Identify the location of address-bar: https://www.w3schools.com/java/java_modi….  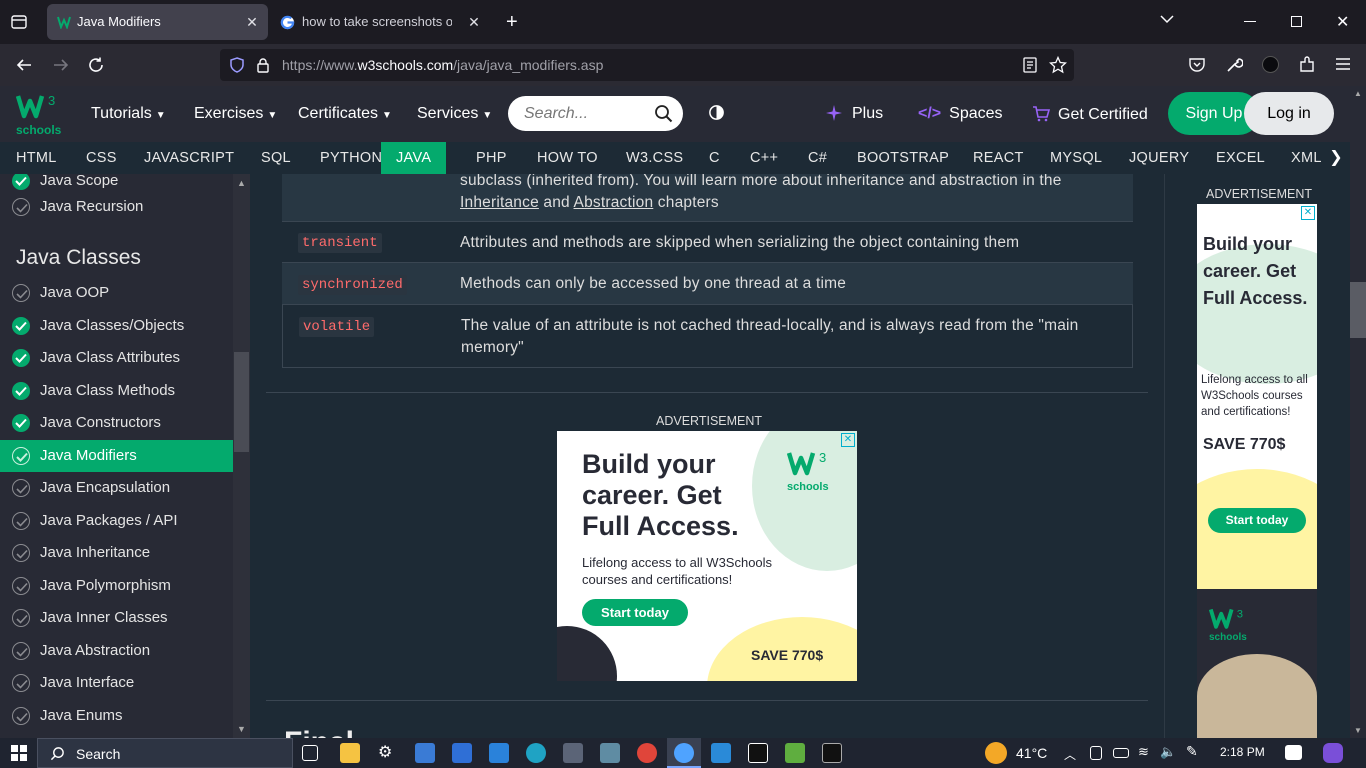
(647, 65).